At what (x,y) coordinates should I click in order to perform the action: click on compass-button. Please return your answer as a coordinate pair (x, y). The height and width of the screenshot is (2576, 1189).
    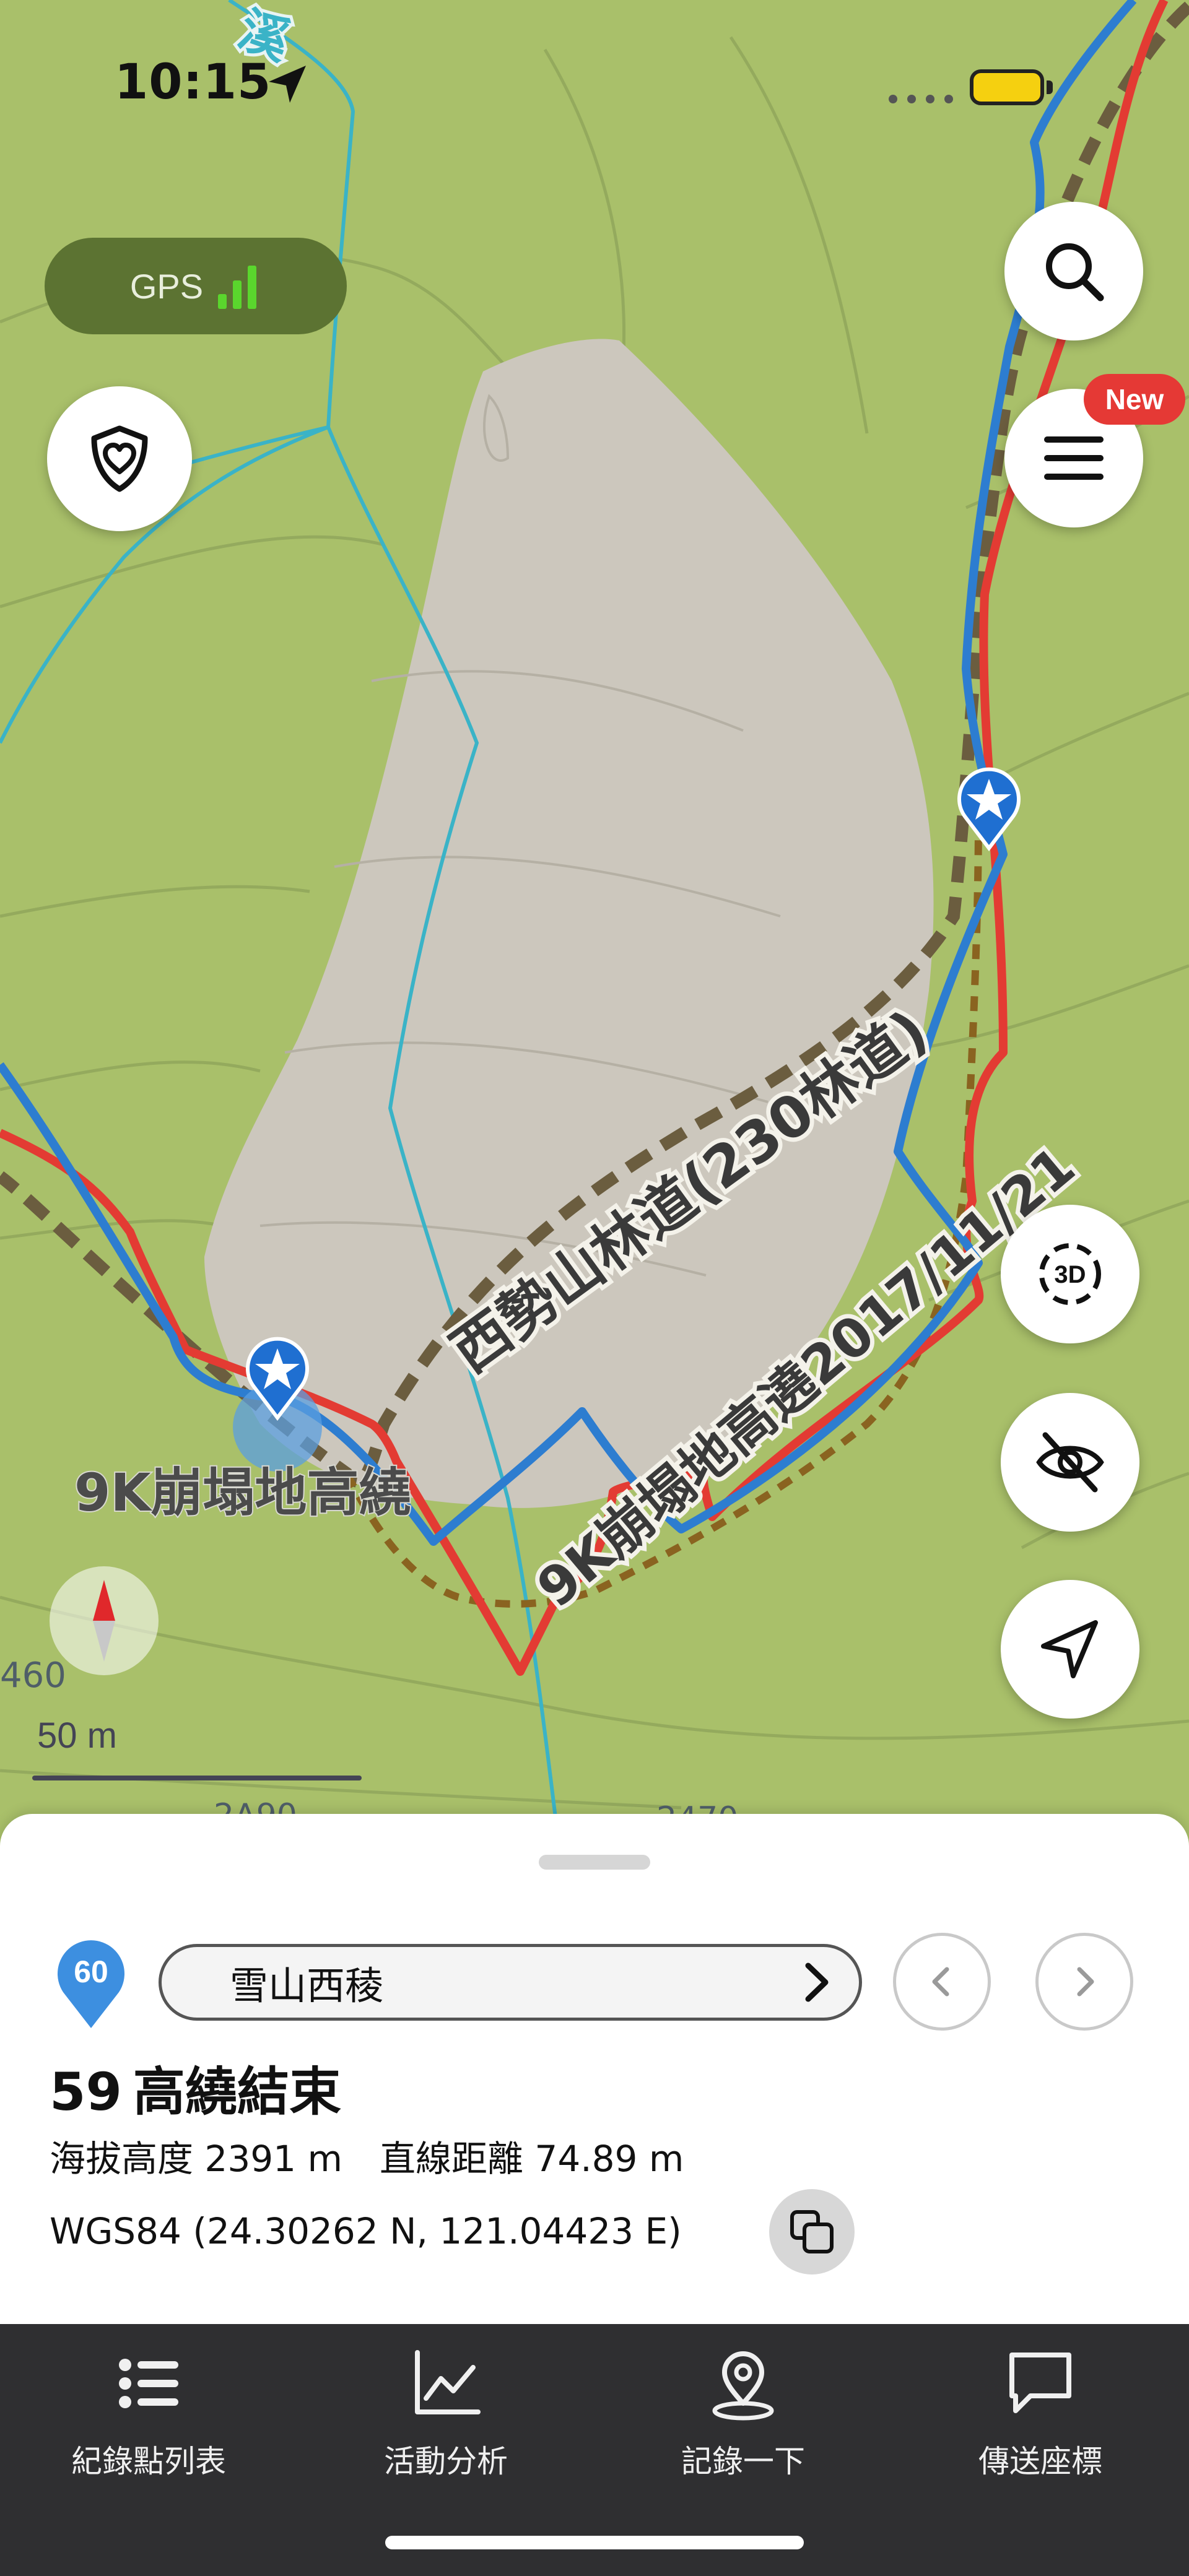
    Looking at the image, I should click on (104, 1620).